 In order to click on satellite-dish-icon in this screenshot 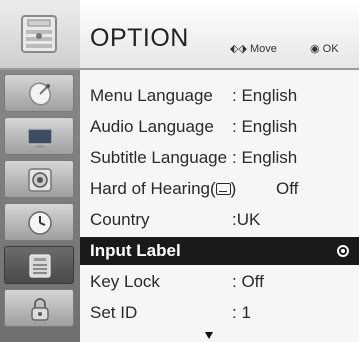, I will do `click(40, 94)`.